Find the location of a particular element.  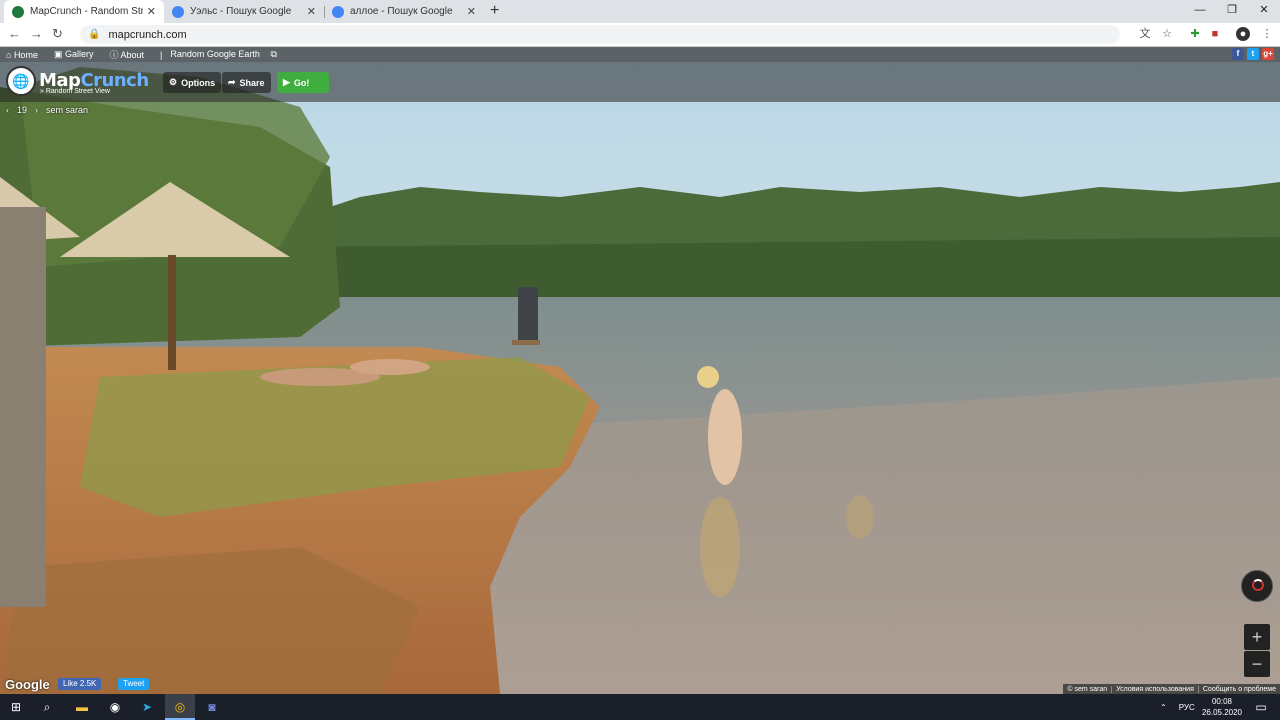

windows-start-icon: ⊞ is located at coordinates (16, 707).